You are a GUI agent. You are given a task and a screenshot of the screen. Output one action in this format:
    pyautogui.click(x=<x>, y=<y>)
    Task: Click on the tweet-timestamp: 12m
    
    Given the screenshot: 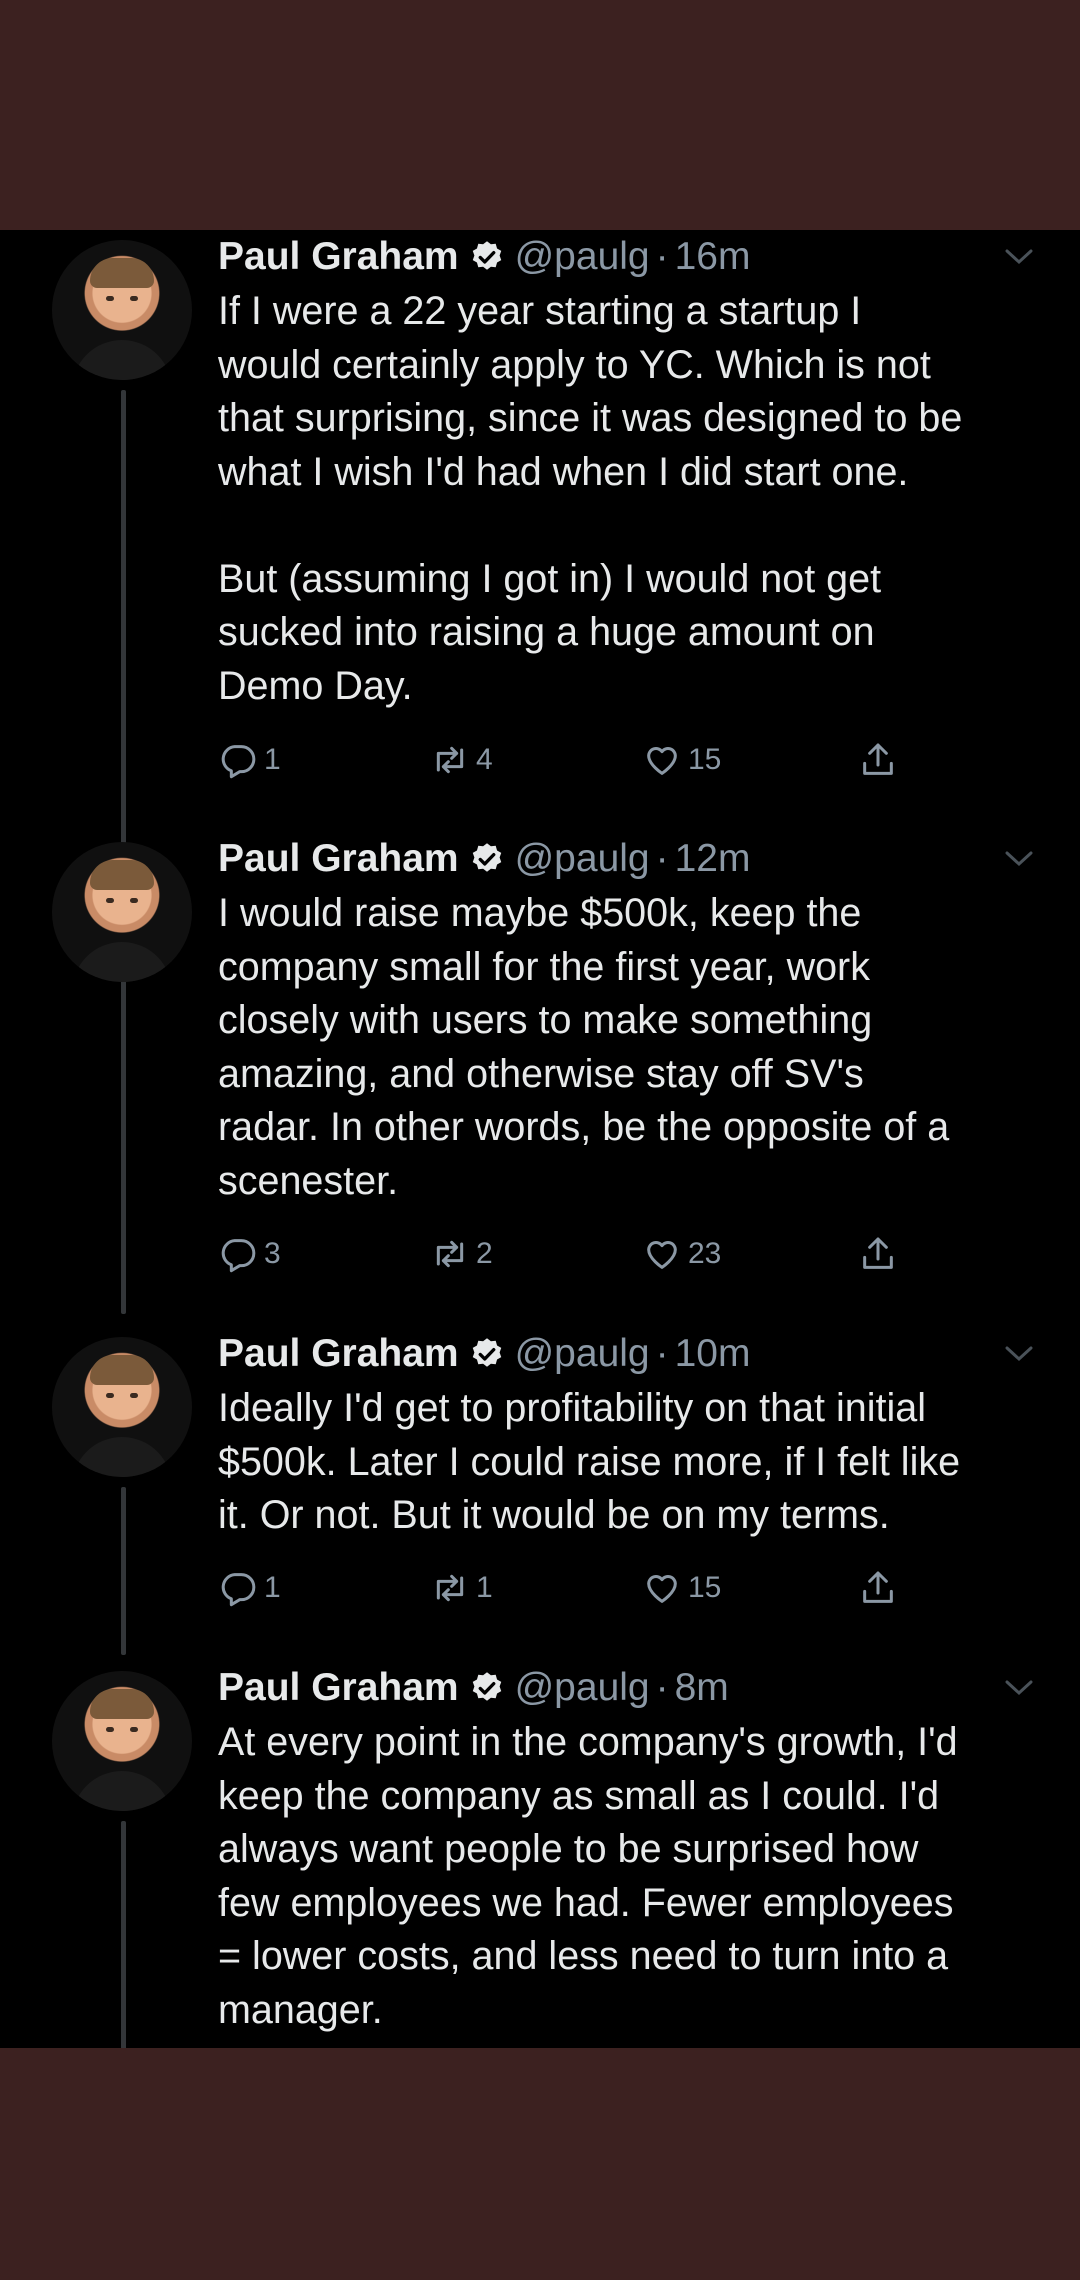 What is the action you would take?
    pyautogui.click(x=713, y=859)
    